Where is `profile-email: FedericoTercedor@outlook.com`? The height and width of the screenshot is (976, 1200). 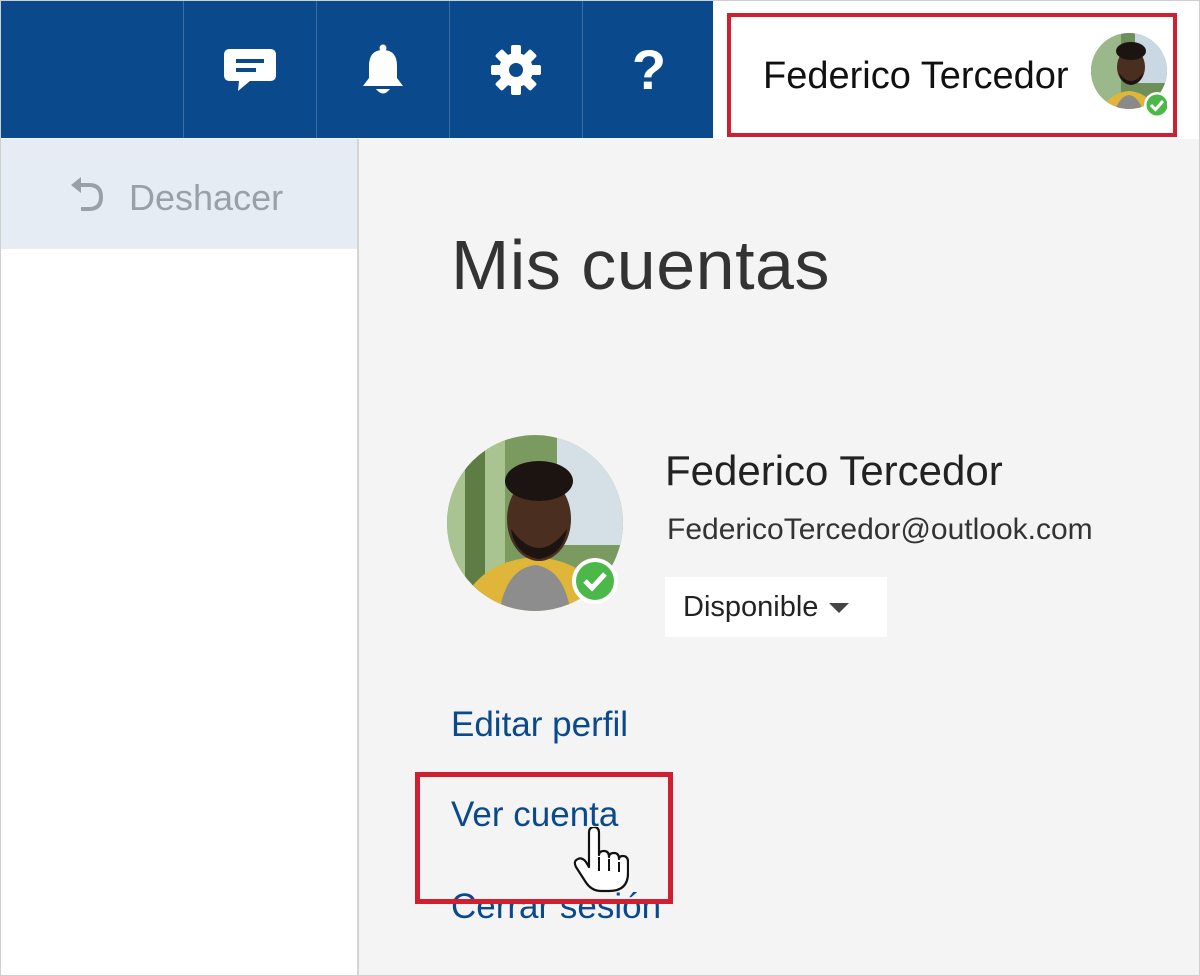
profile-email: FedericoTercedor@outlook.com is located at coordinates (880, 529).